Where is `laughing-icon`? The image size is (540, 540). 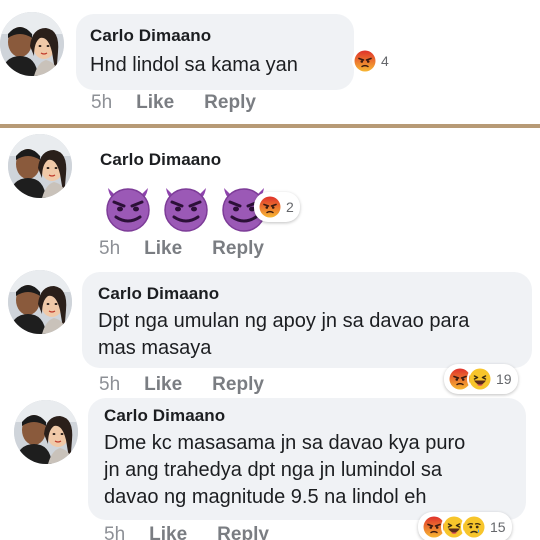 laughing-icon is located at coordinates (480, 379).